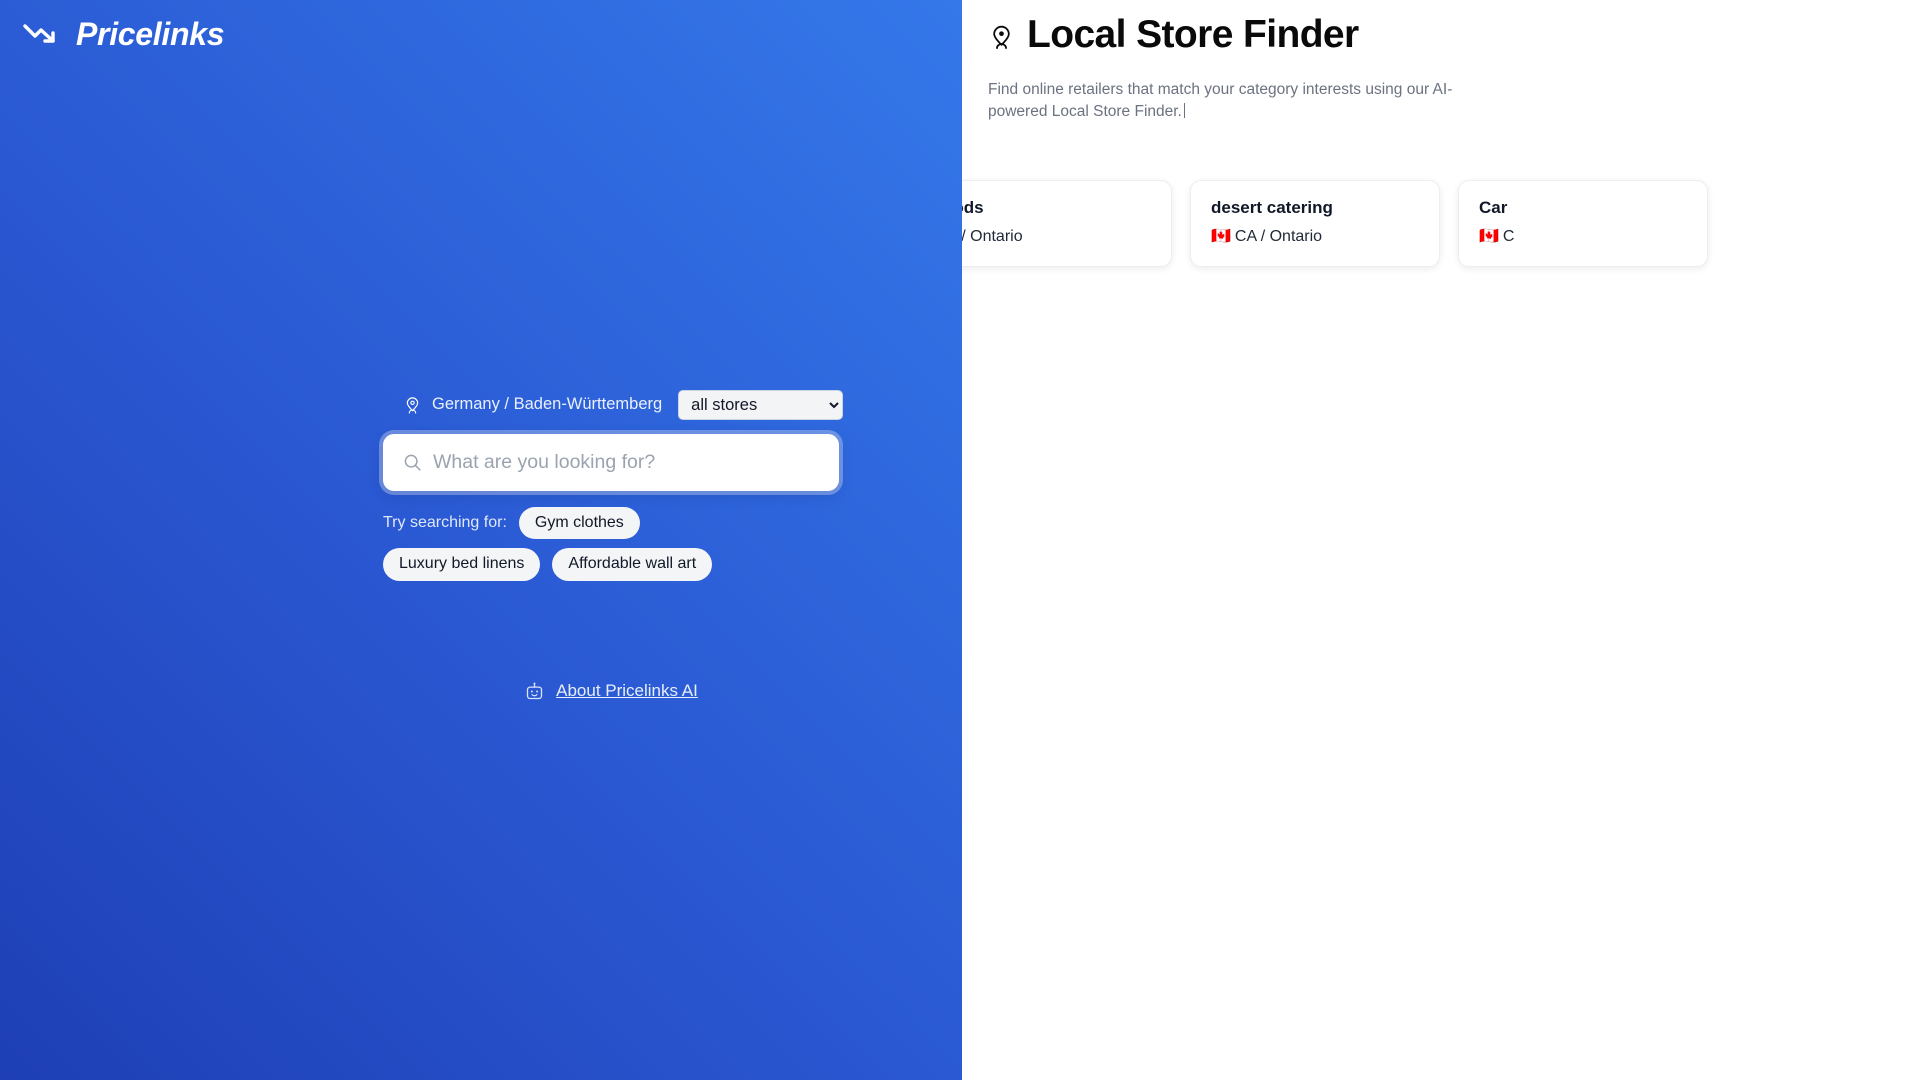 This screenshot has width=1920, height=1080. Describe the element at coordinates (1583, 236) in the screenshot. I see `store-region: 🇨🇦 C` at that location.